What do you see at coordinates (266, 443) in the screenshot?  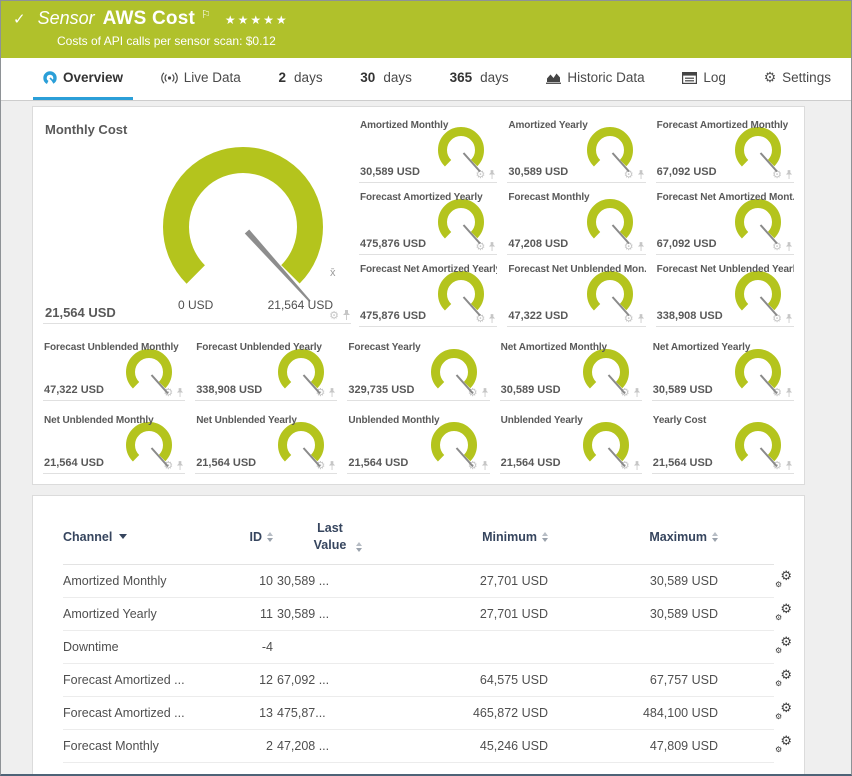 I see `gauge-card: Net Unblended Yearly 21,564 USD ⚙` at bounding box center [266, 443].